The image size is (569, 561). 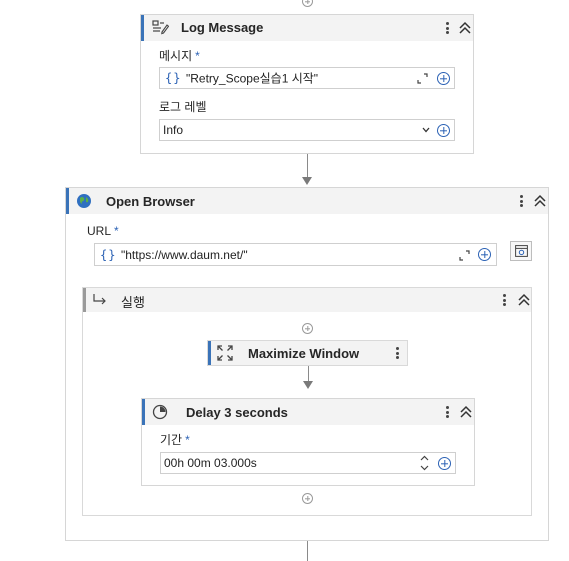 I want to click on url-label: URL *, so click(x=103, y=231).